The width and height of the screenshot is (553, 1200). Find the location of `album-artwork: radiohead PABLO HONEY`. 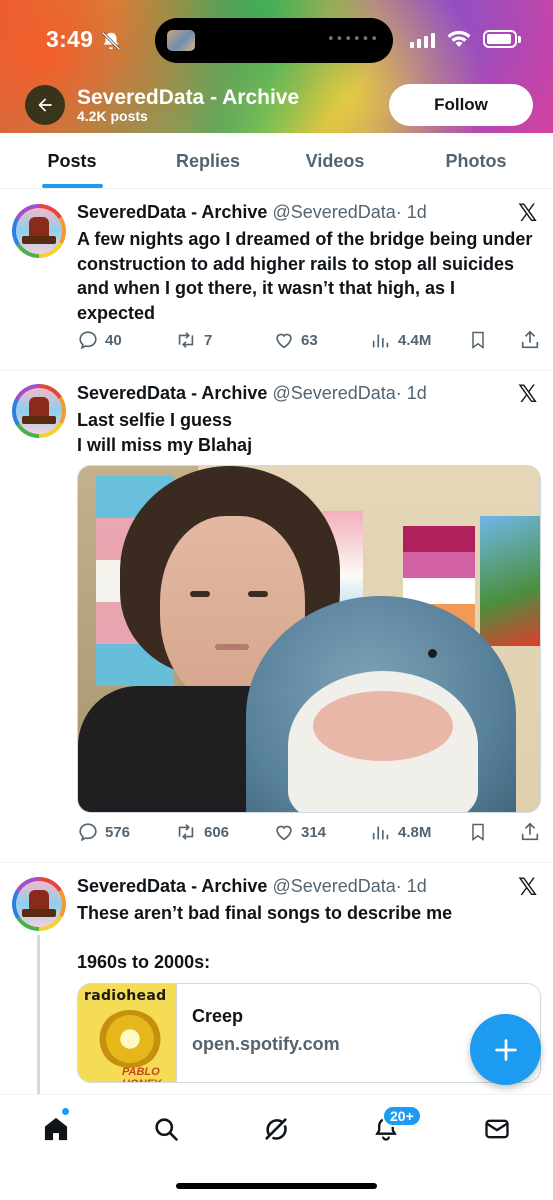

album-artwork: radiohead PABLO HONEY is located at coordinates (127, 1033).